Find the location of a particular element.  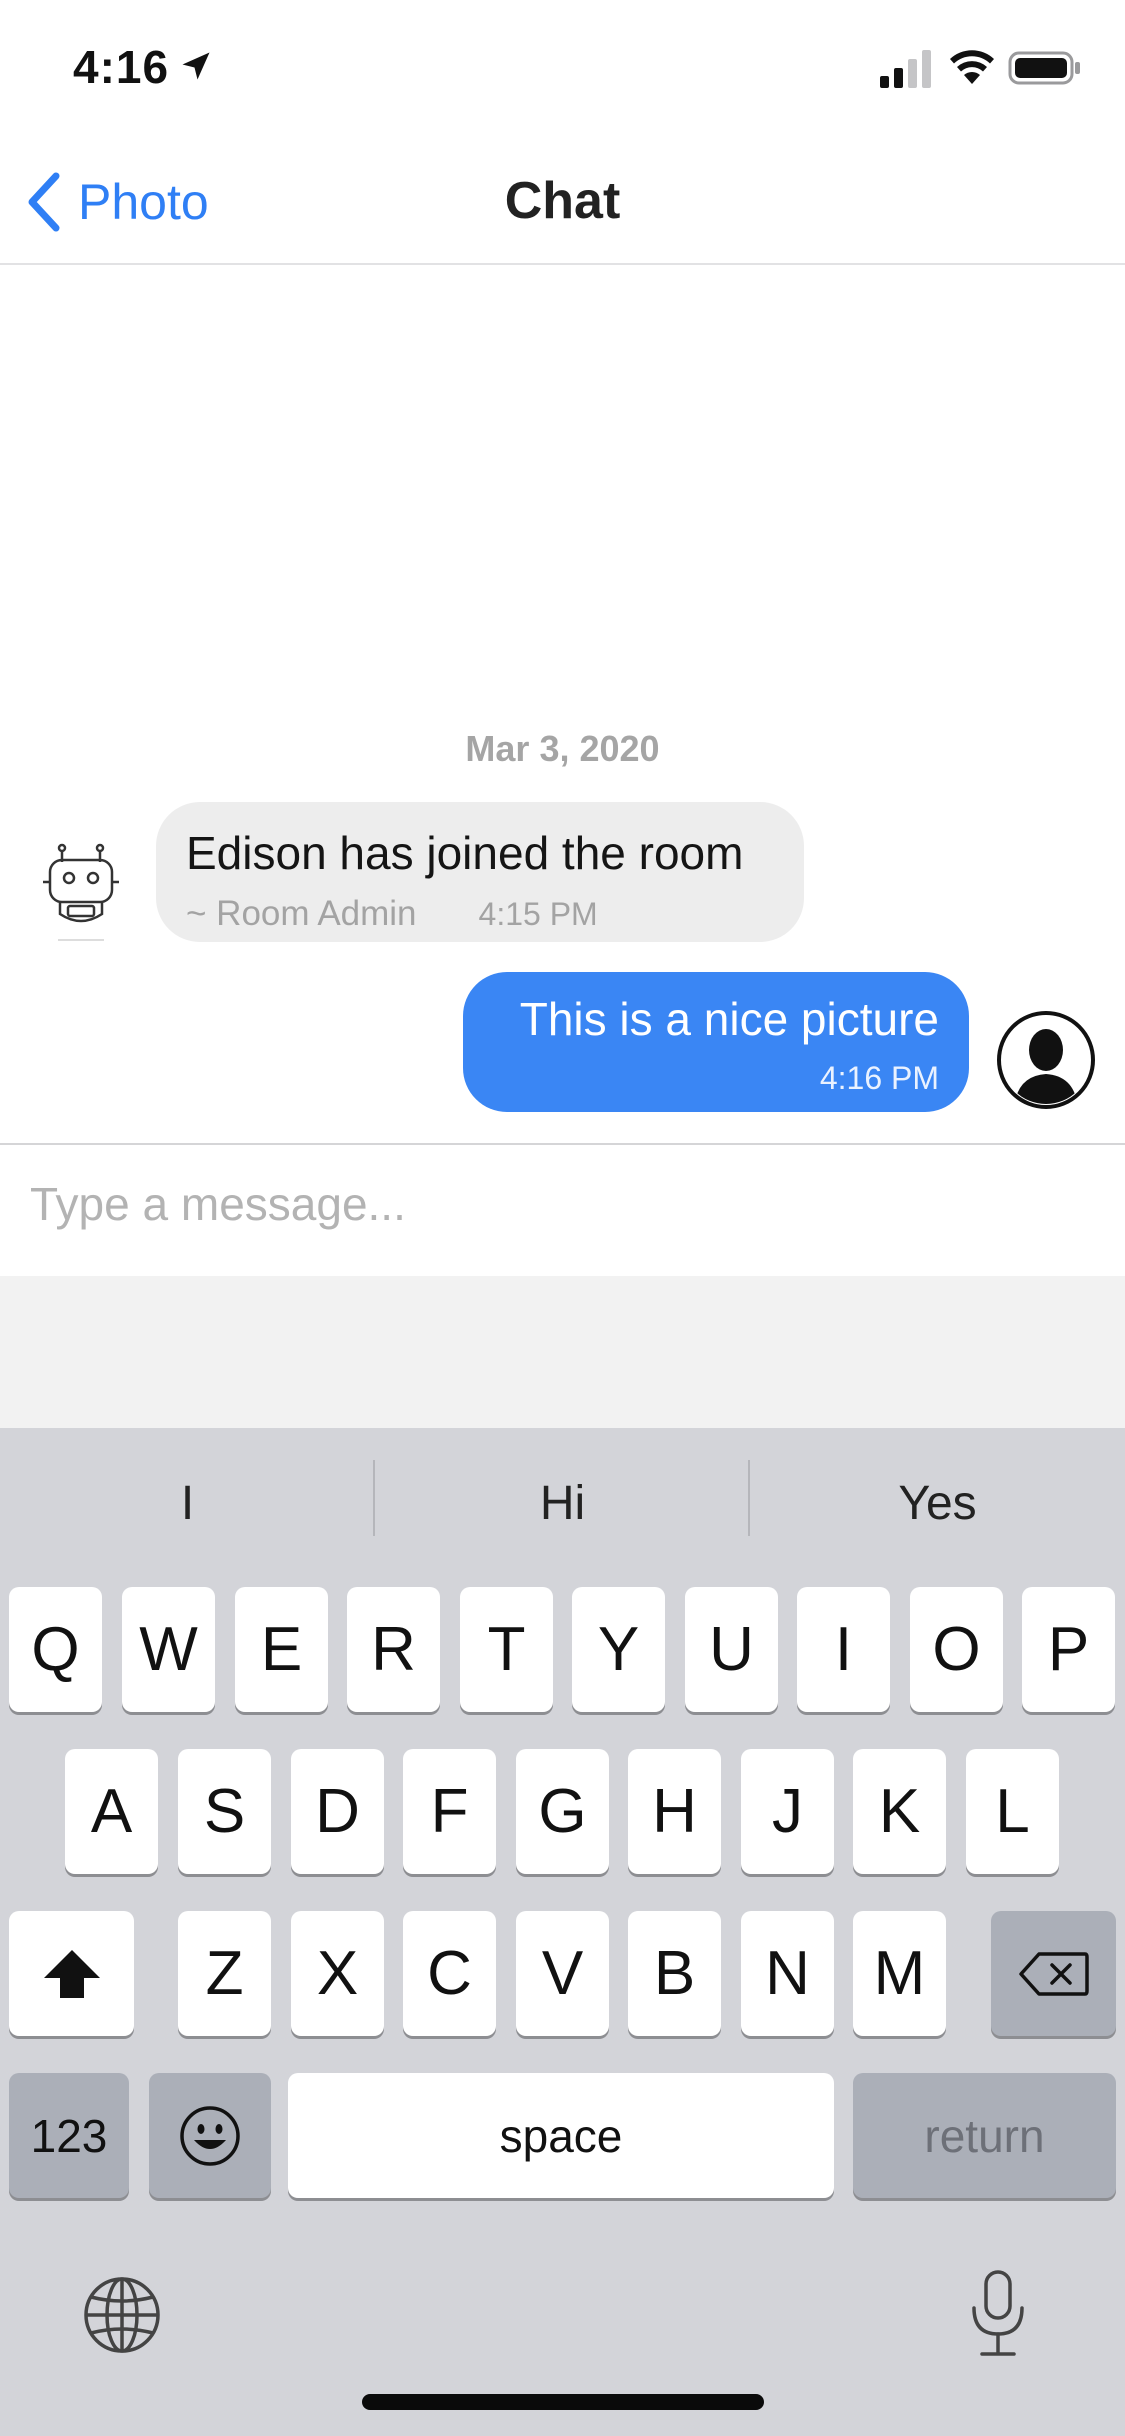

delete-key is located at coordinates (1053, 1973).